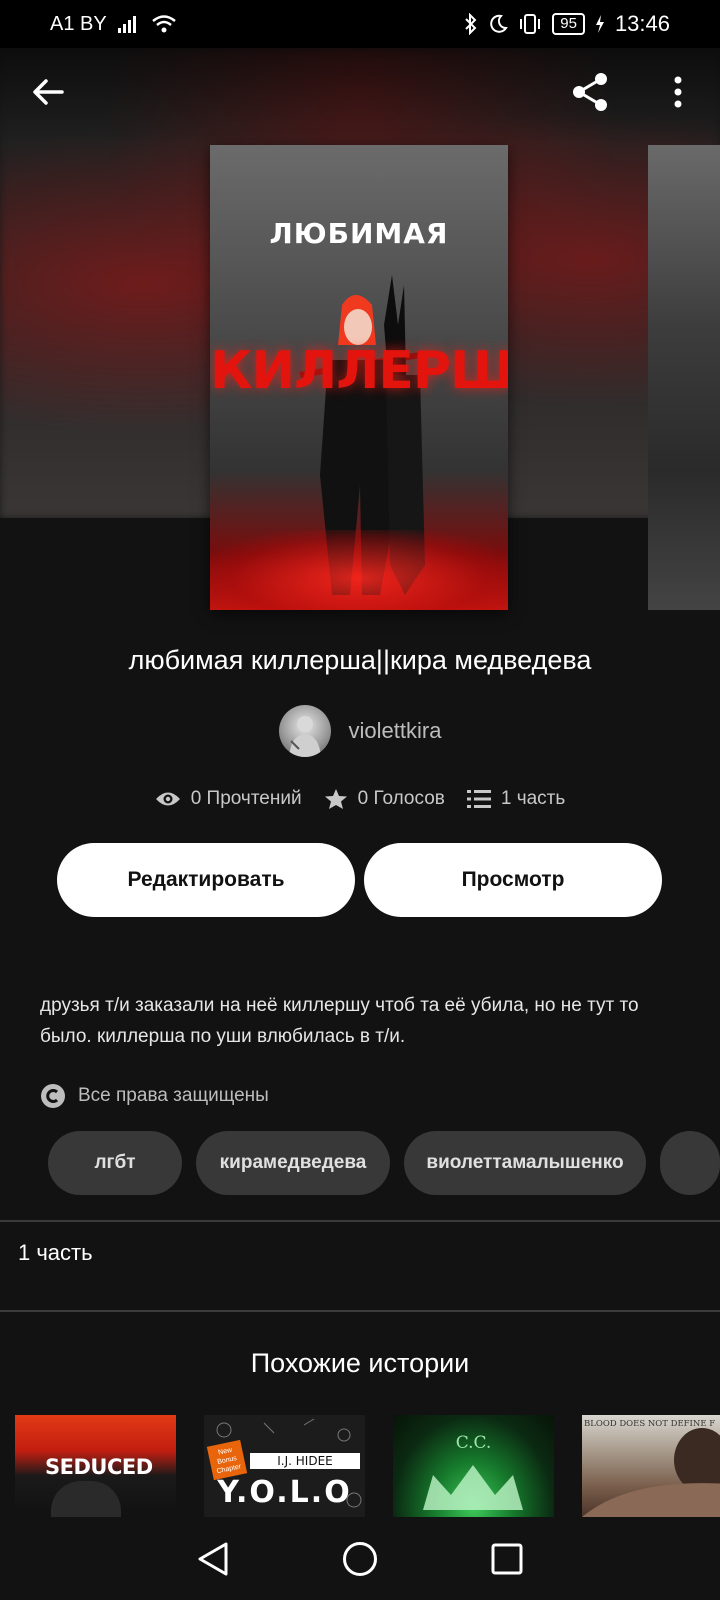  What do you see at coordinates (359, 371) in the screenshot?
I see `cover-main-text: КИЛЛЕРША` at bounding box center [359, 371].